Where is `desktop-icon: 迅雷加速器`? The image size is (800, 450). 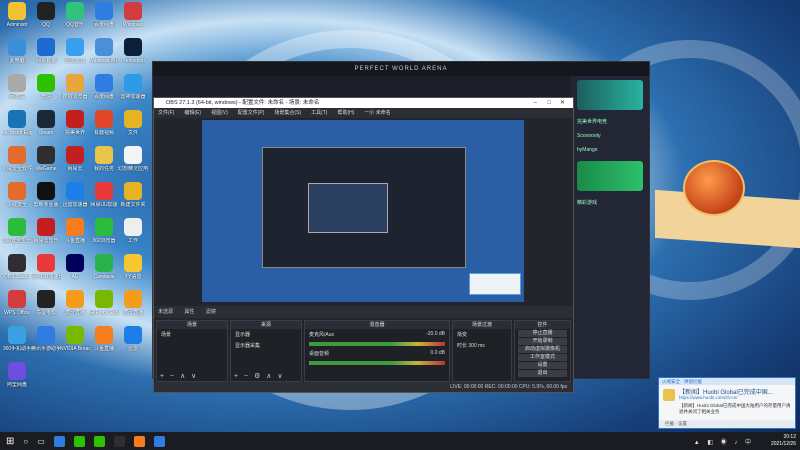
desktop-icon: 迅雷加速器 is located at coordinates (75, 201).